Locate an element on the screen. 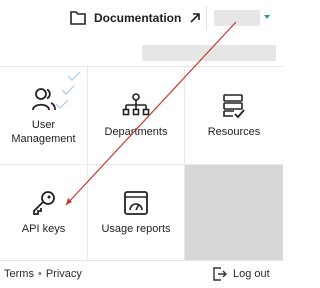  documentation-label: Documentation is located at coordinates (138, 18).